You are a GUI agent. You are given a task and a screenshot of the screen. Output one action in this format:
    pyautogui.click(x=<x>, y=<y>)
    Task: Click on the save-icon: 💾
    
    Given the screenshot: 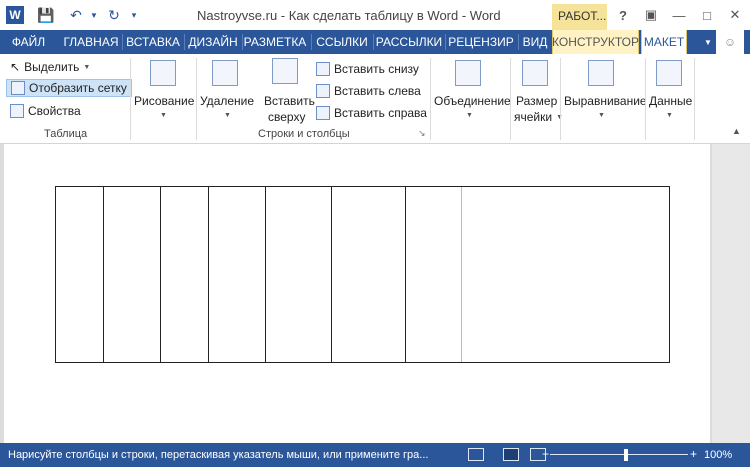 What is the action you would take?
    pyautogui.click(x=46, y=15)
    